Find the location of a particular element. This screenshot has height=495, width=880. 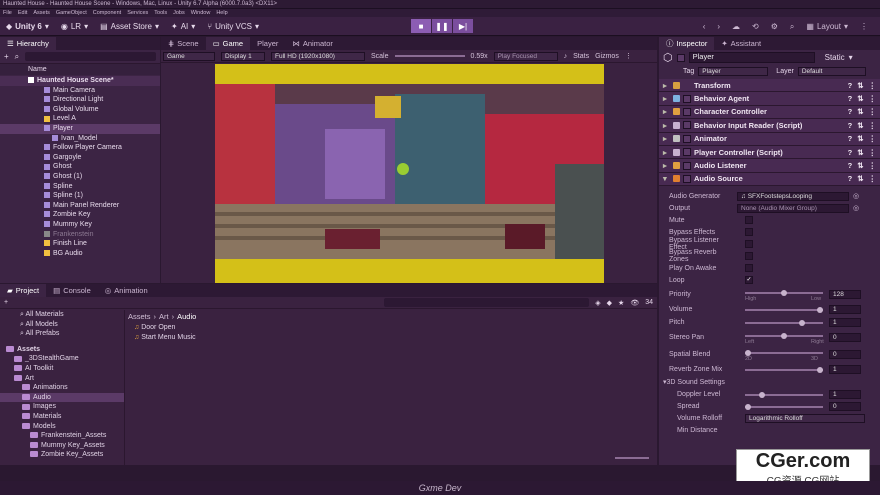

add-icon: + is located at coordinates (6, 302).